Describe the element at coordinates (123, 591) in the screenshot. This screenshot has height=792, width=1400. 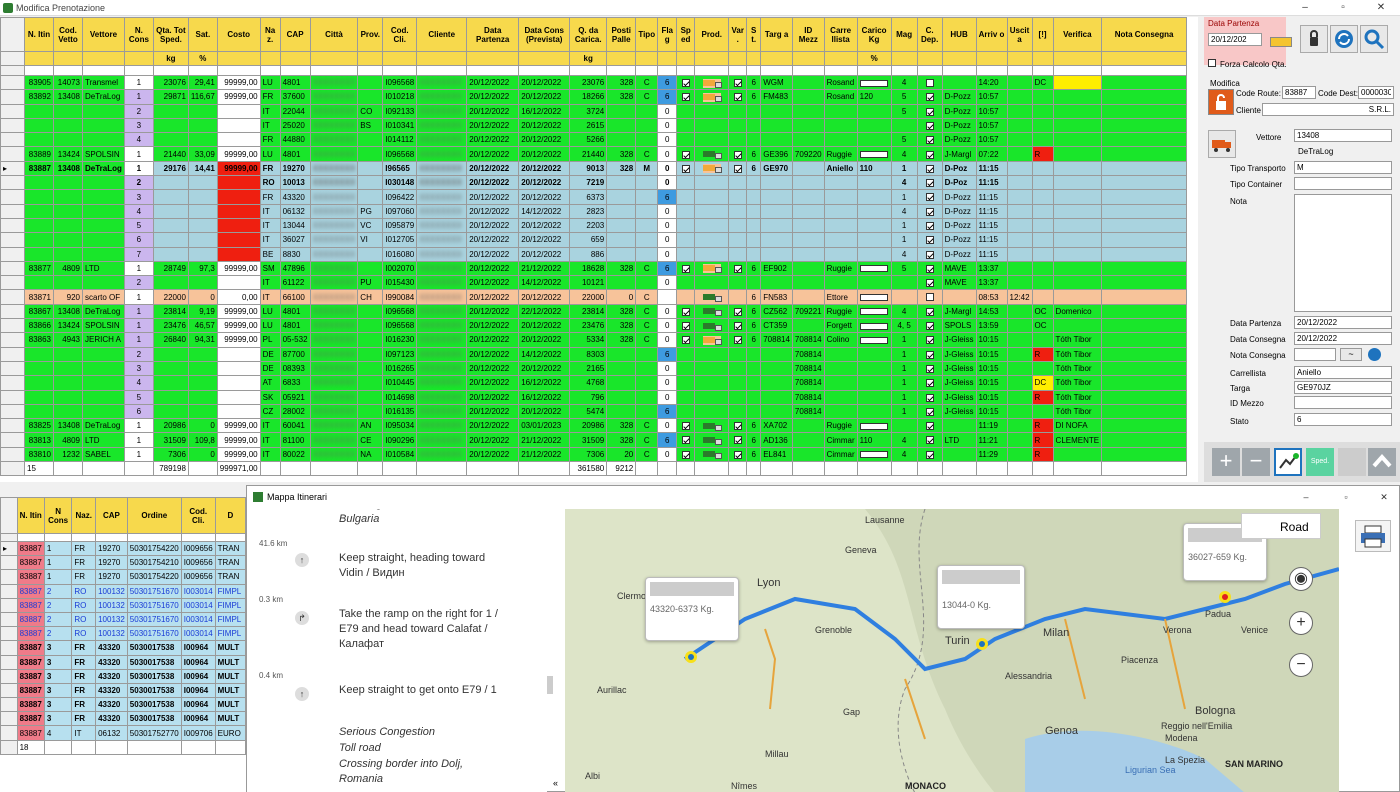
I see `table-row: 83887 2 RO 100132 50301751670 I003014 FIMPL` at that location.